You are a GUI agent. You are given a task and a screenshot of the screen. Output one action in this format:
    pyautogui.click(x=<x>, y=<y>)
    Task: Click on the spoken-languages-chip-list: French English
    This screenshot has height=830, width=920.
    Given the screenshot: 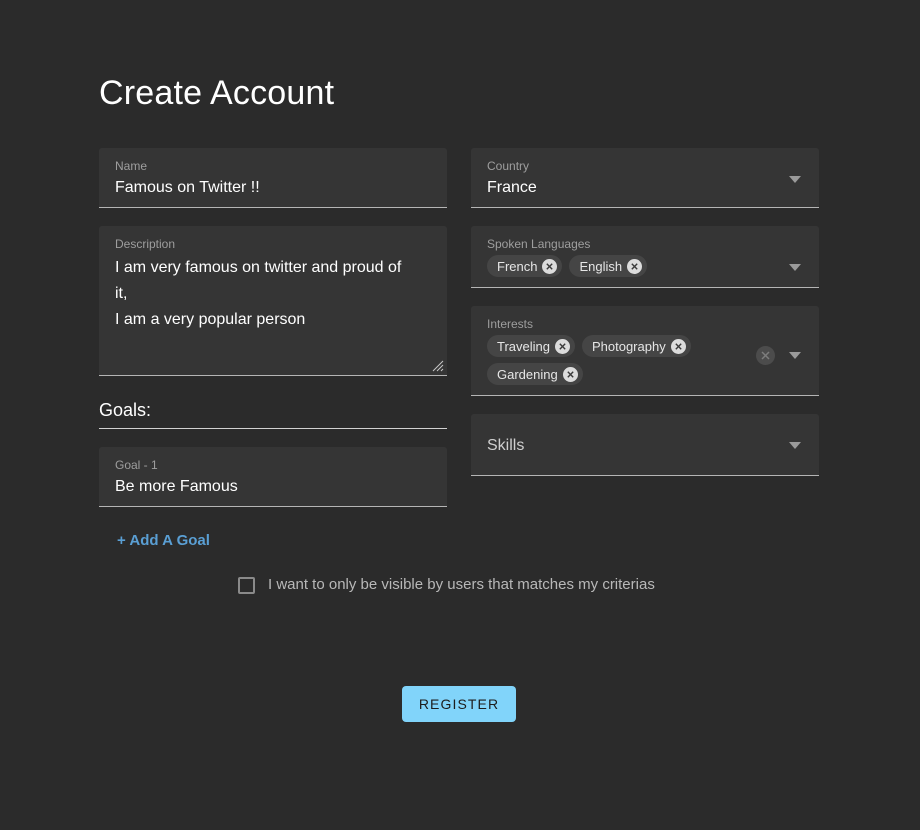 What is the action you would take?
    pyautogui.click(x=612, y=266)
    